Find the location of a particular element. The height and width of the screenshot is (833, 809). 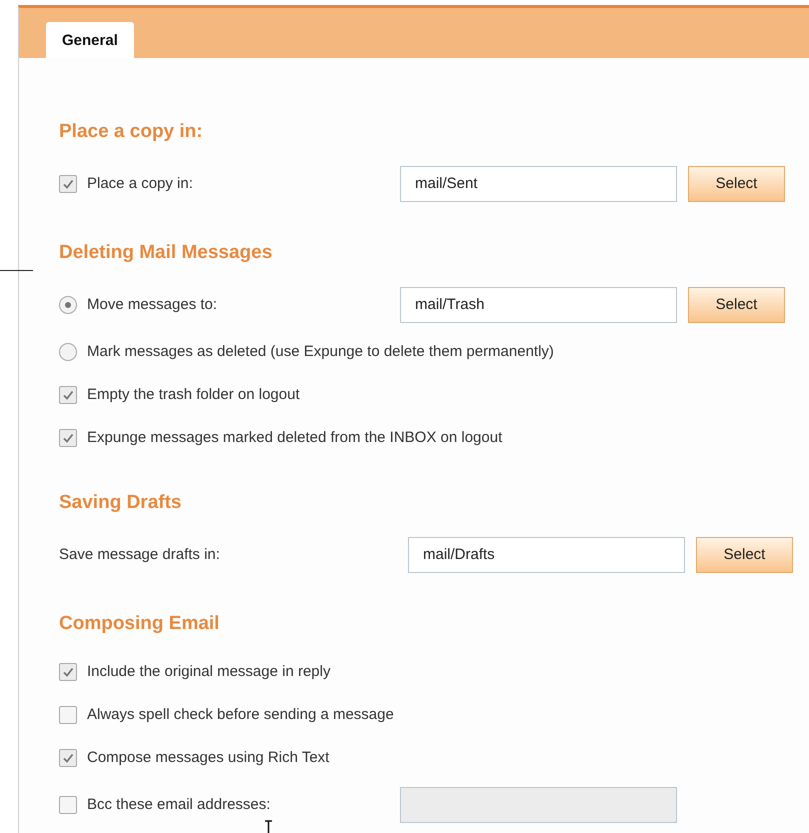

section-heading: Saving Drafts is located at coordinates (120, 503).